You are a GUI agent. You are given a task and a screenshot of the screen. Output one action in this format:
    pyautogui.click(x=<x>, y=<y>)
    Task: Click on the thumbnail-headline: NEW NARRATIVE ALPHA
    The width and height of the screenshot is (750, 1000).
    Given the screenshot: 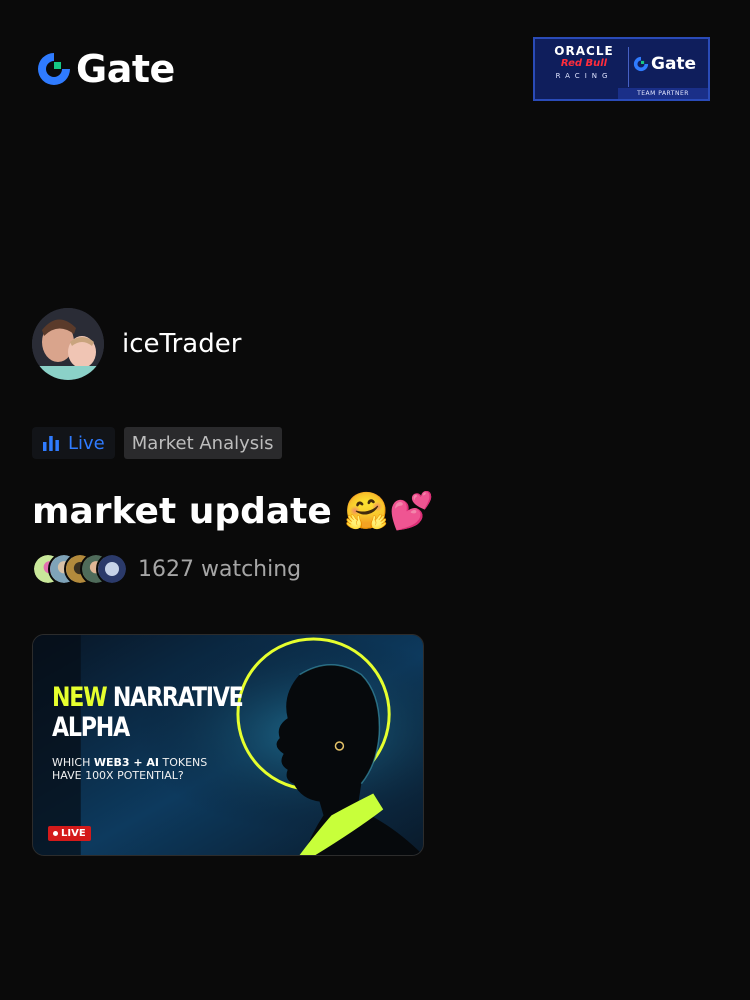 What is the action you would take?
    pyautogui.click(x=148, y=712)
    